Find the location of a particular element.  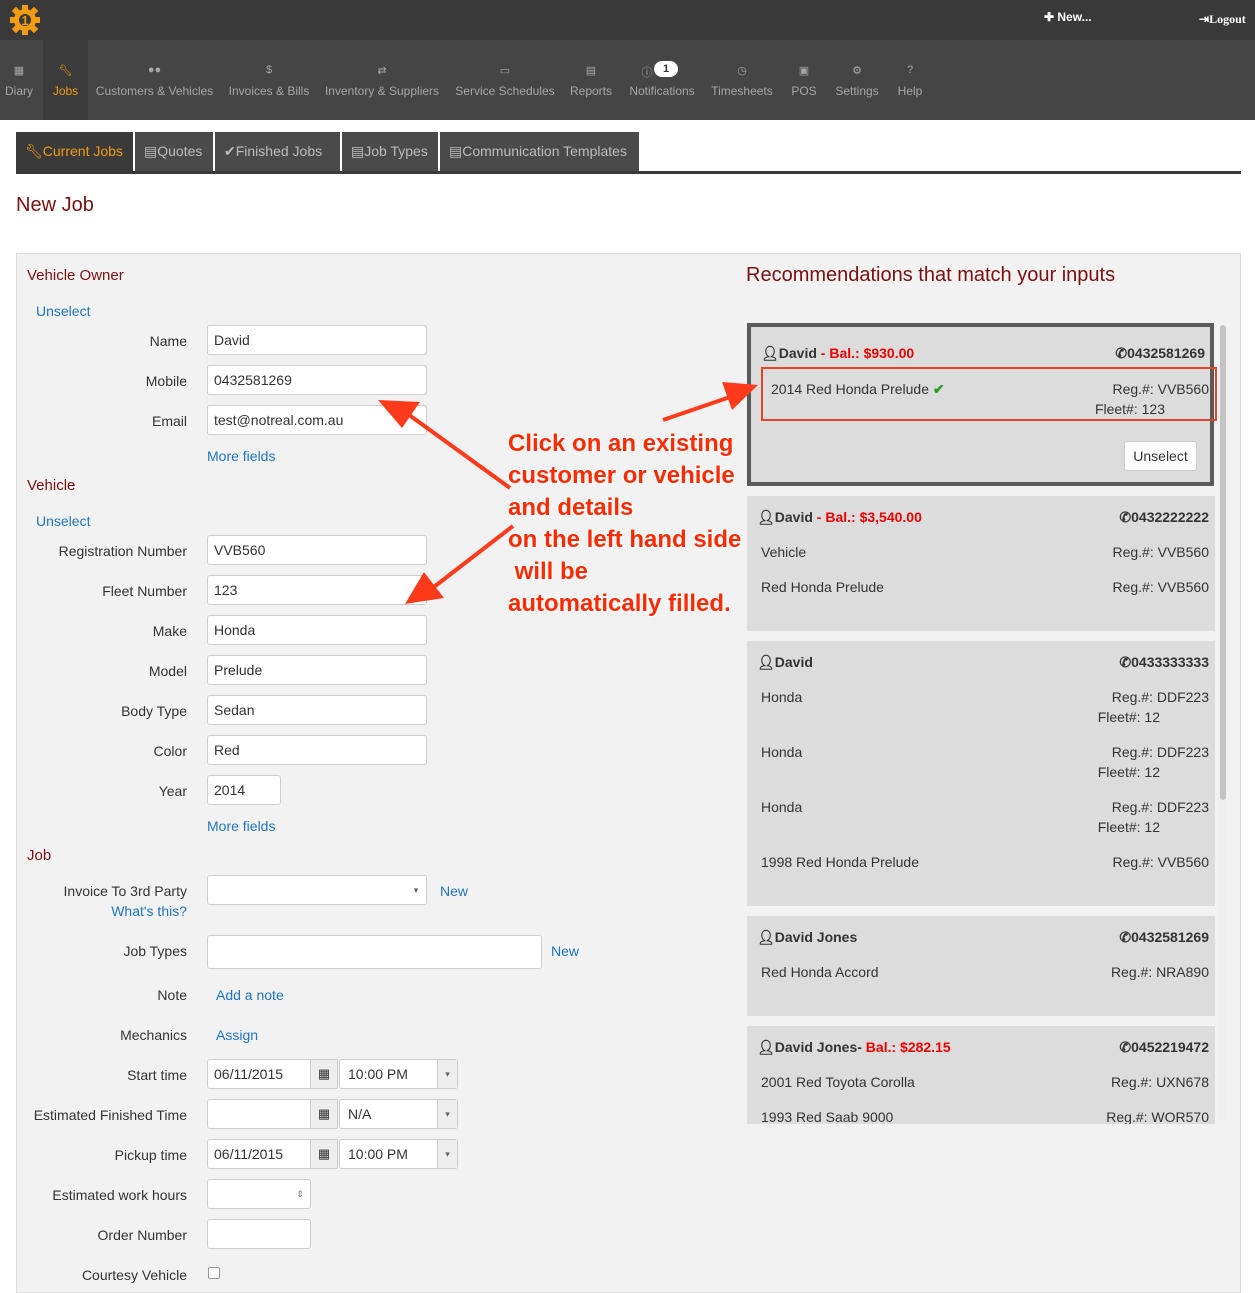

name-field: David is located at coordinates (317, 340).